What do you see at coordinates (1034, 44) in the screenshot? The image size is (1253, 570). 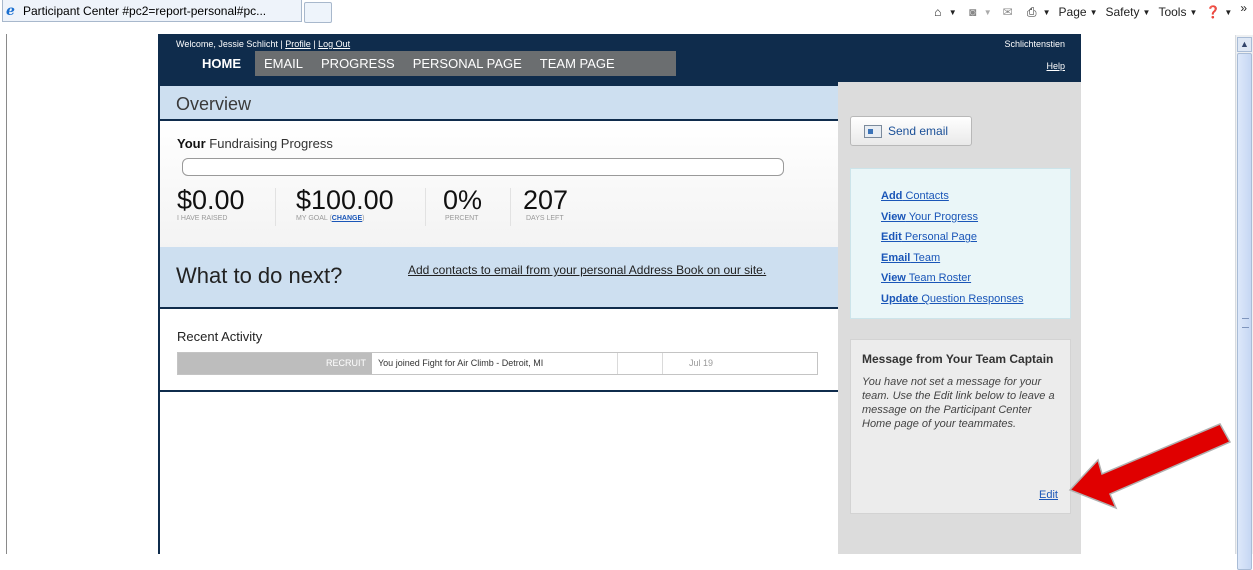 I see `team-name: Schlichtenstien` at bounding box center [1034, 44].